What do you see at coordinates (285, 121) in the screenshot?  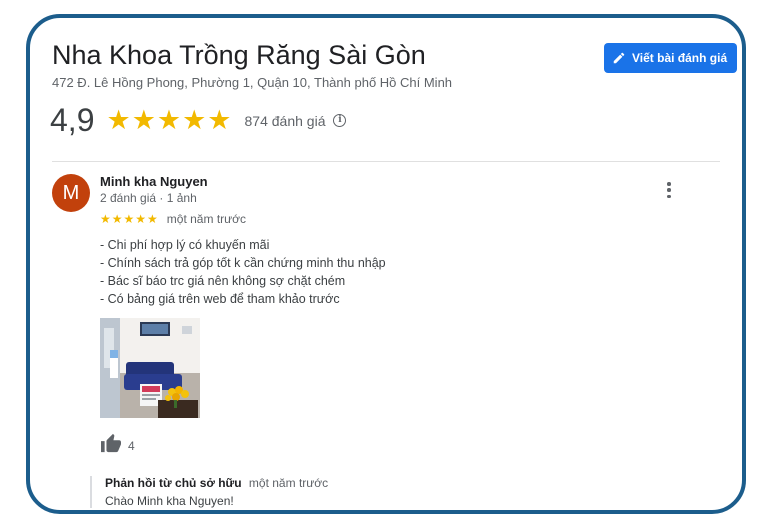 I see `review-count: 874 đánh giá` at bounding box center [285, 121].